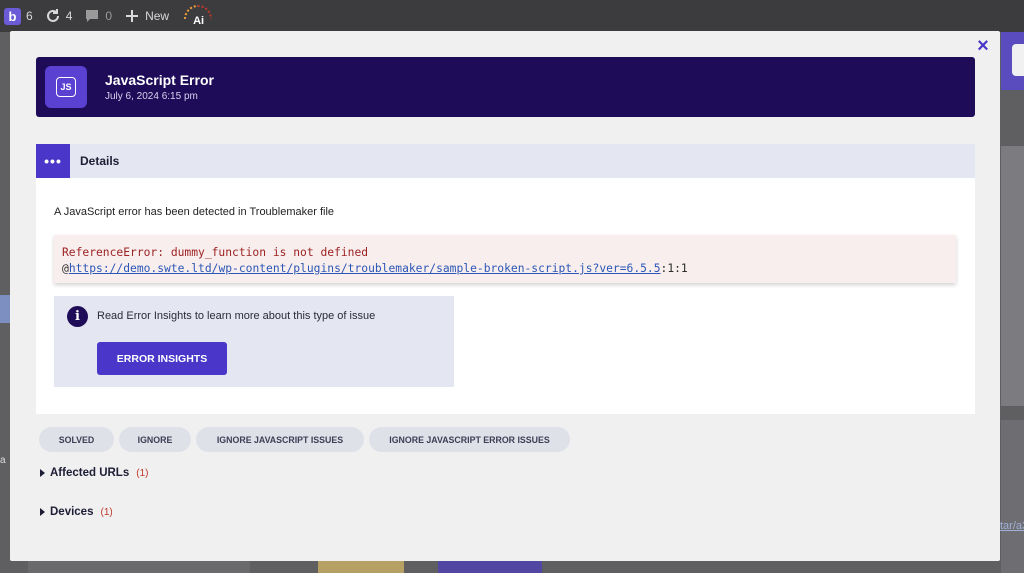 The width and height of the screenshot is (1024, 573). What do you see at coordinates (12, 16) in the screenshot?
I see `site-logo-icon: b` at bounding box center [12, 16].